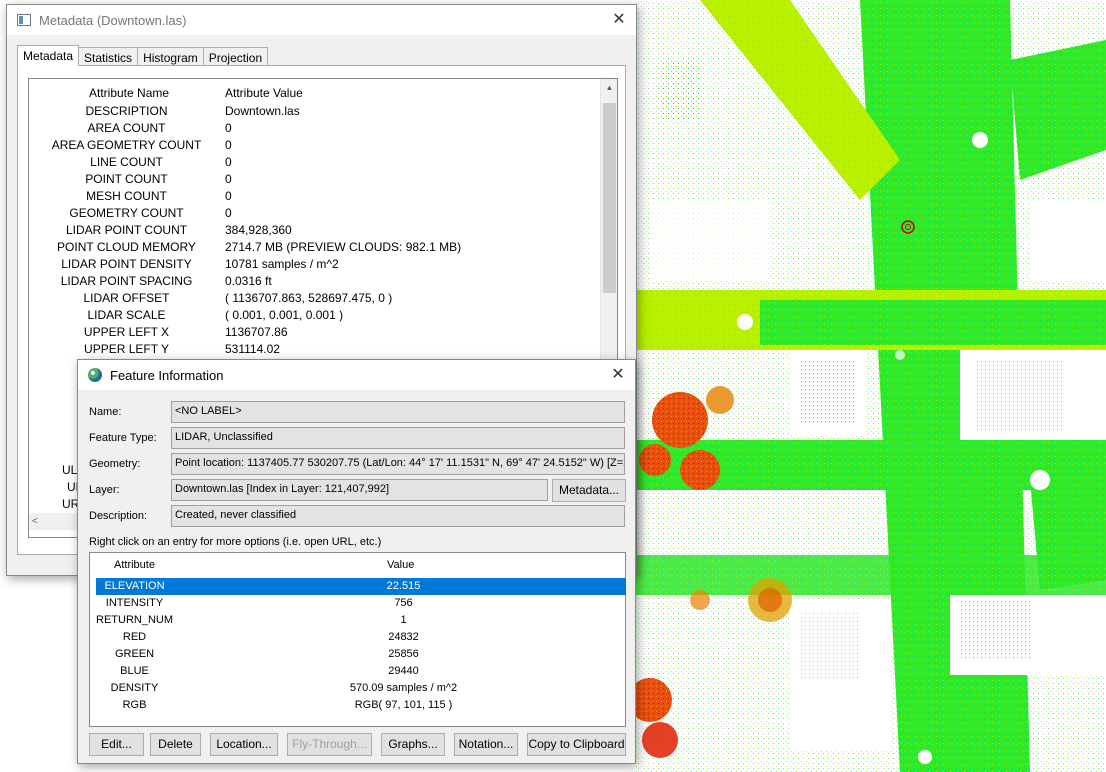  Describe the element at coordinates (126, 332) in the screenshot. I see `metadata-attribute-name: UPPER LEFT X` at that location.